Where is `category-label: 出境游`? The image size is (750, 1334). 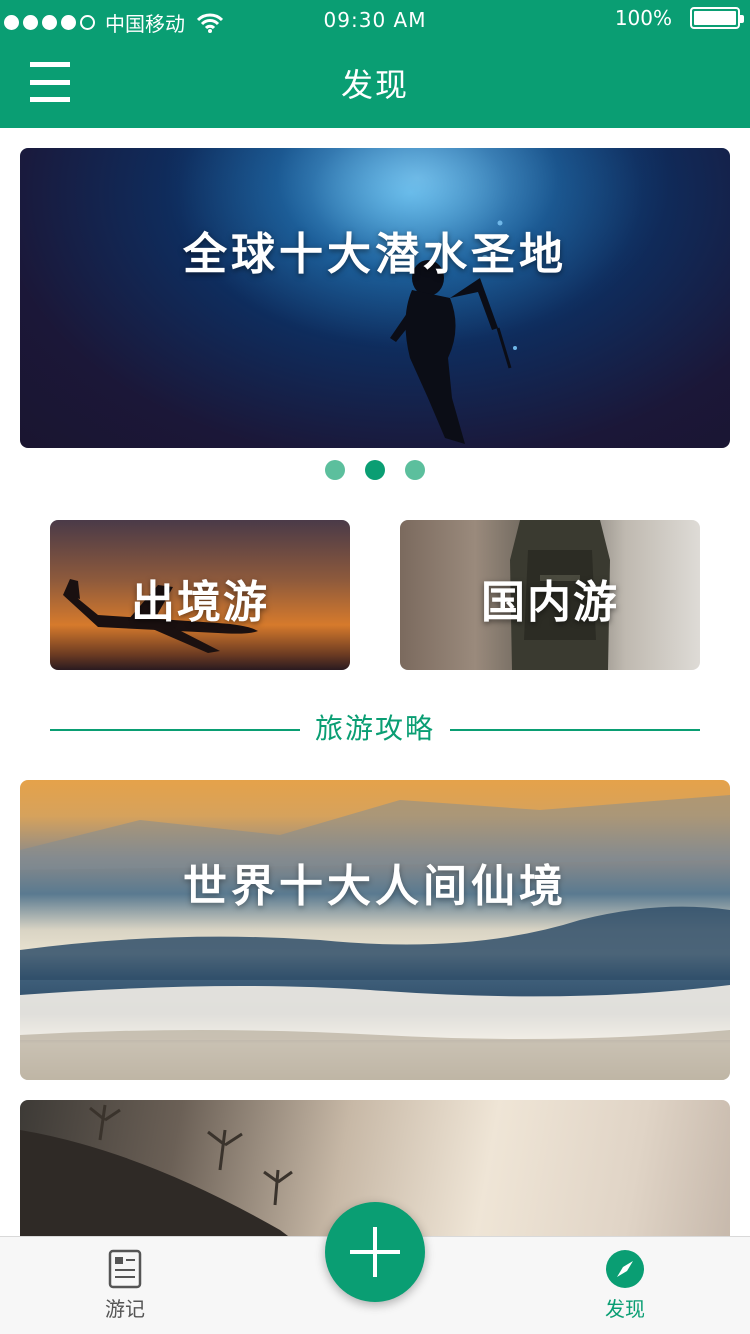
category-label: 出境游 is located at coordinates (200, 602).